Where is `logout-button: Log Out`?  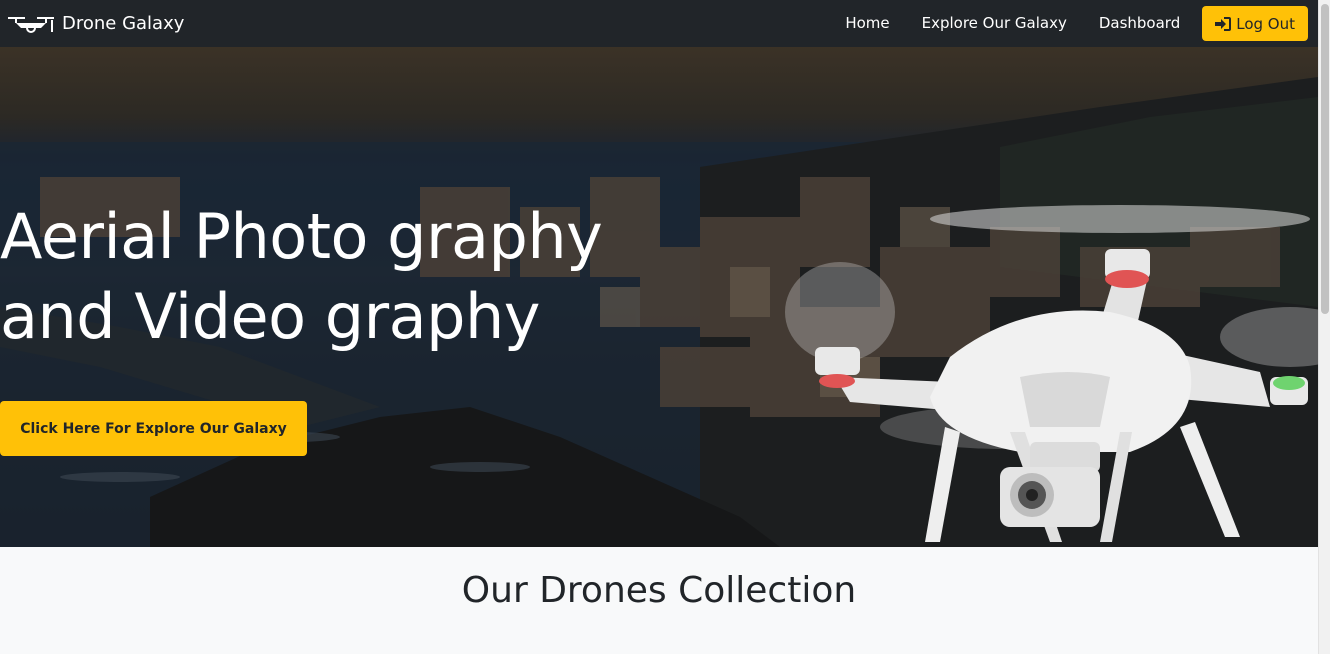 logout-button: Log Out is located at coordinates (1255, 23).